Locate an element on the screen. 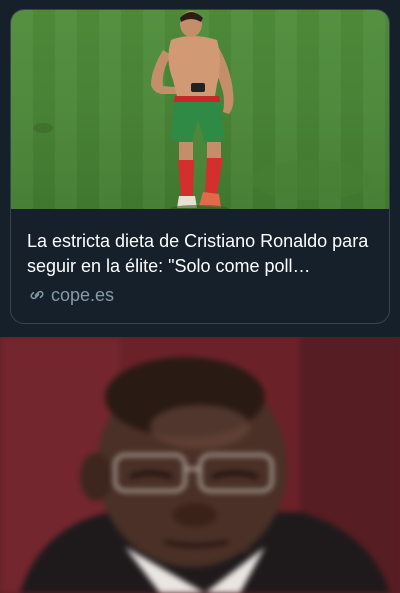 The width and height of the screenshot is (400, 593). link-preview-domain: cope.es is located at coordinates (70, 295).